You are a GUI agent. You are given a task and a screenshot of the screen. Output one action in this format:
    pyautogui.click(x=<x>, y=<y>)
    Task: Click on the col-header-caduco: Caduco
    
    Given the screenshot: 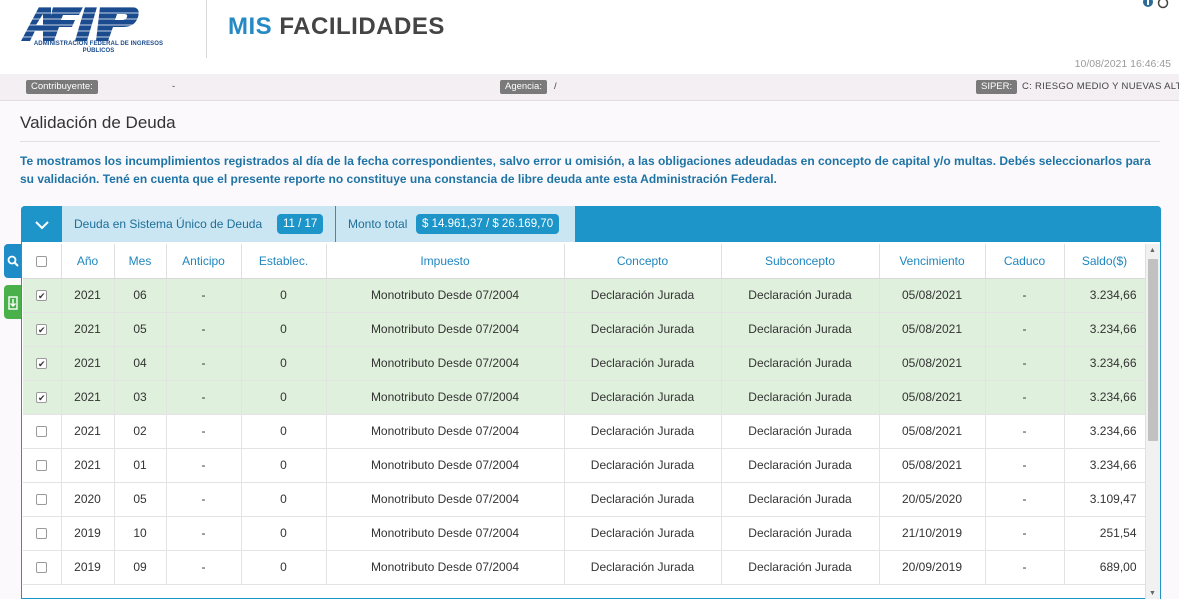 What is the action you would take?
    pyautogui.click(x=1025, y=261)
    